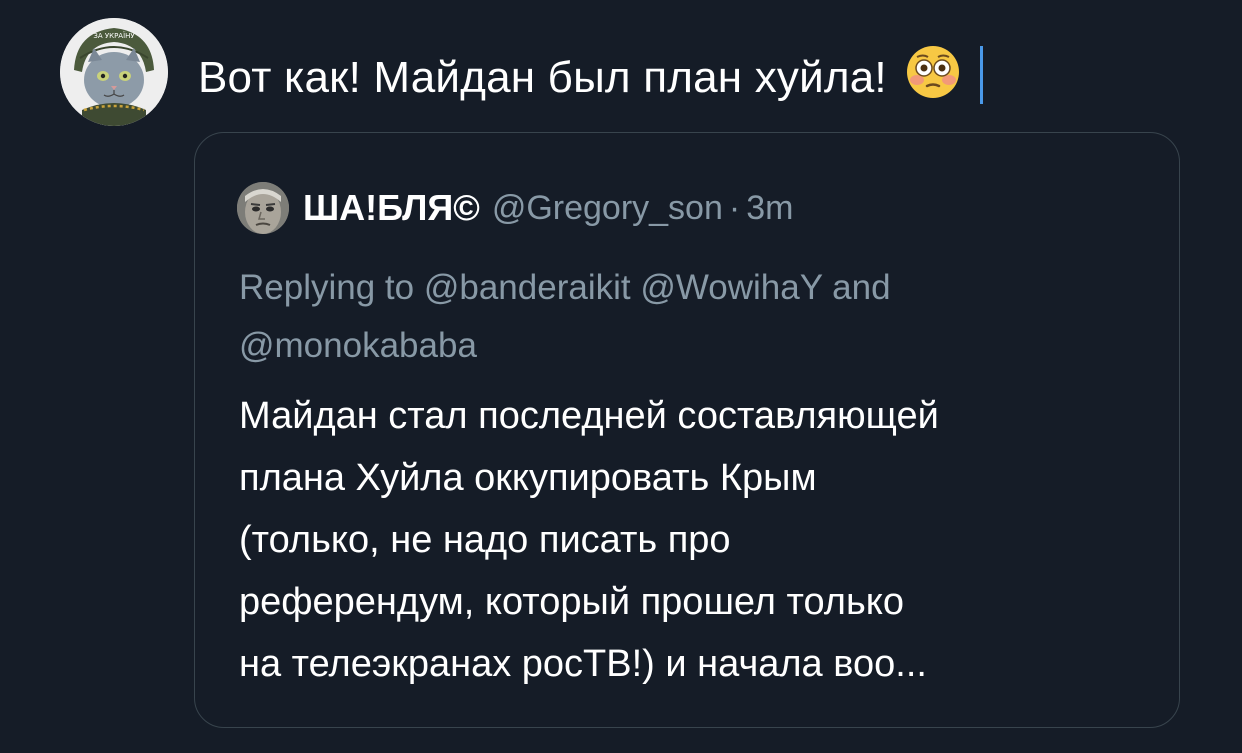  What do you see at coordinates (981, 75) in the screenshot?
I see `text-caret` at bounding box center [981, 75].